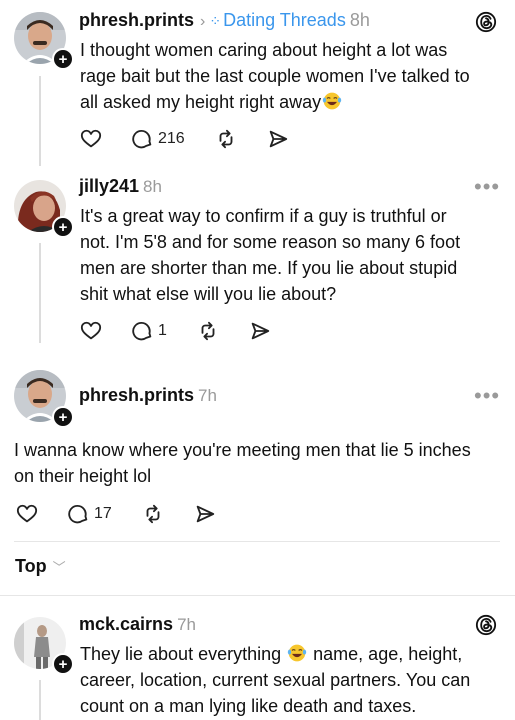 The height and width of the screenshot is (720, 515). What do you see at coordinates (44, 209) in the screenshot?
I see `avatar-jilly241: +` at bounding box center [44, 209].